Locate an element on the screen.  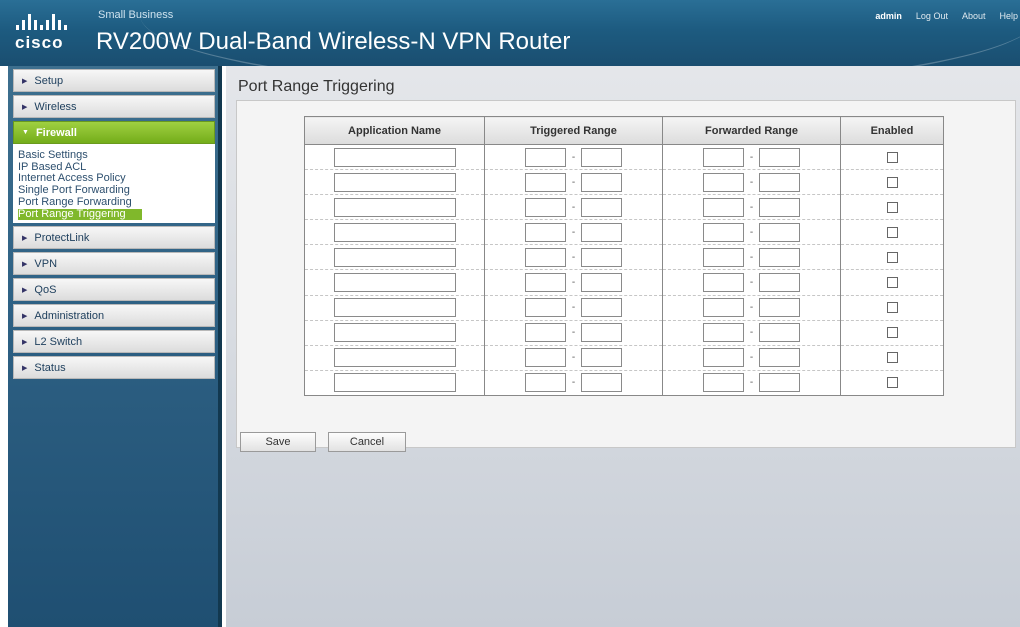
subnav-basic-settings: Basic Settings is located at coordinates (116, 155).